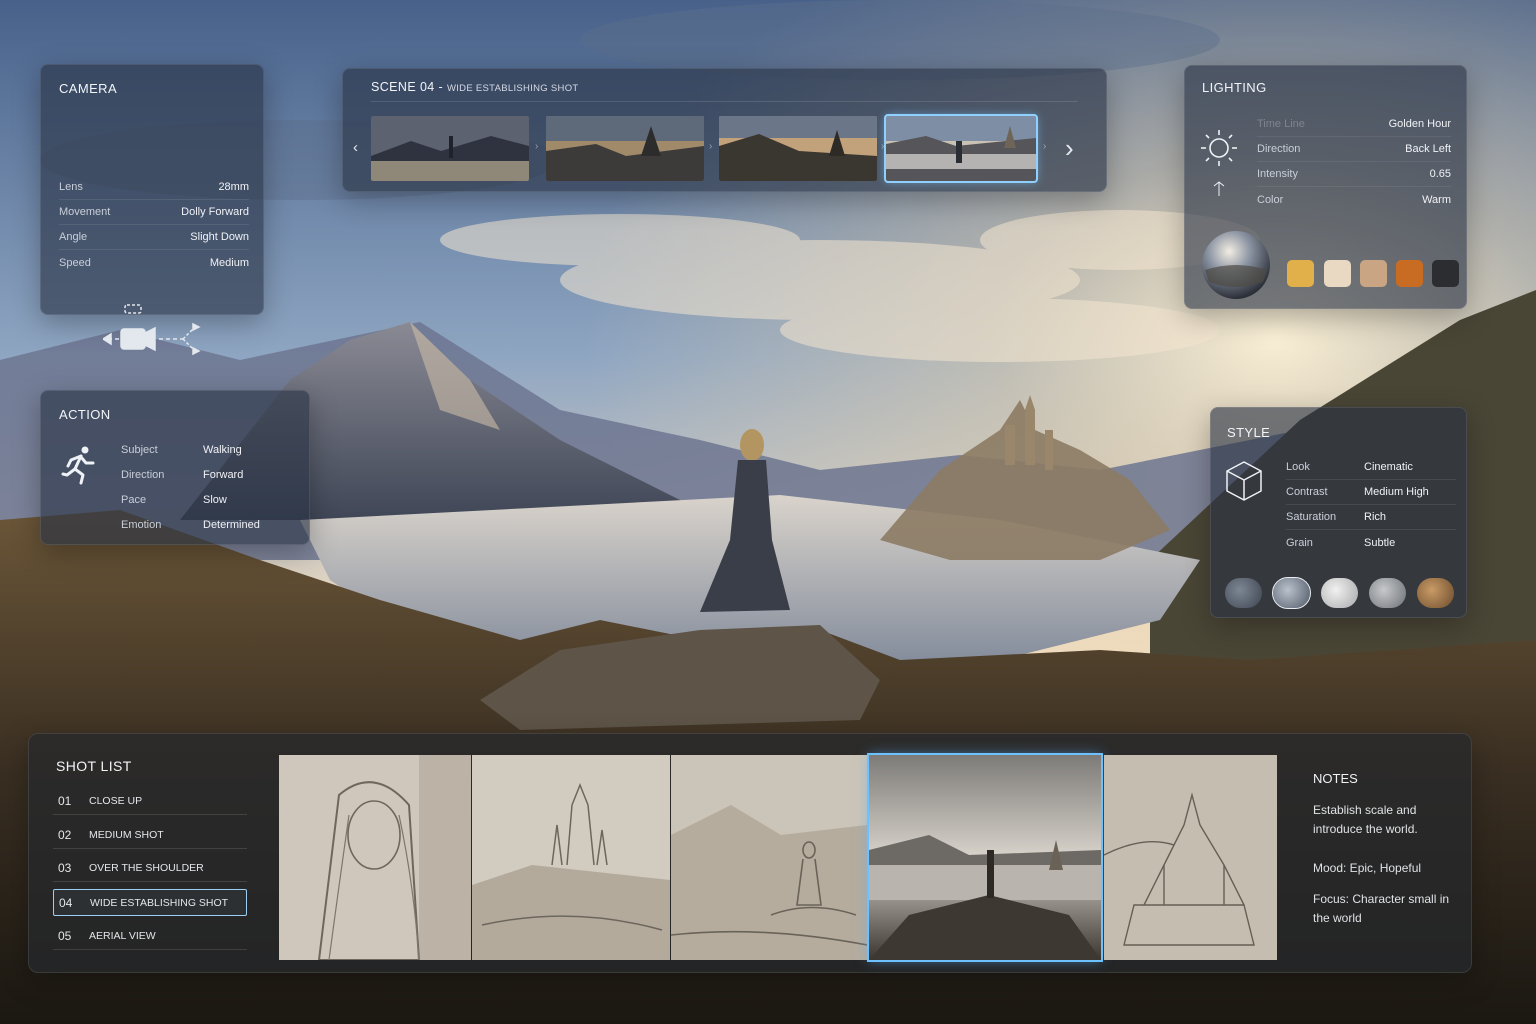 This screenshot has height=1024, width=1536. I want to click on shot-row-05: 05 AERIAL VIEW, so click(150, 936).